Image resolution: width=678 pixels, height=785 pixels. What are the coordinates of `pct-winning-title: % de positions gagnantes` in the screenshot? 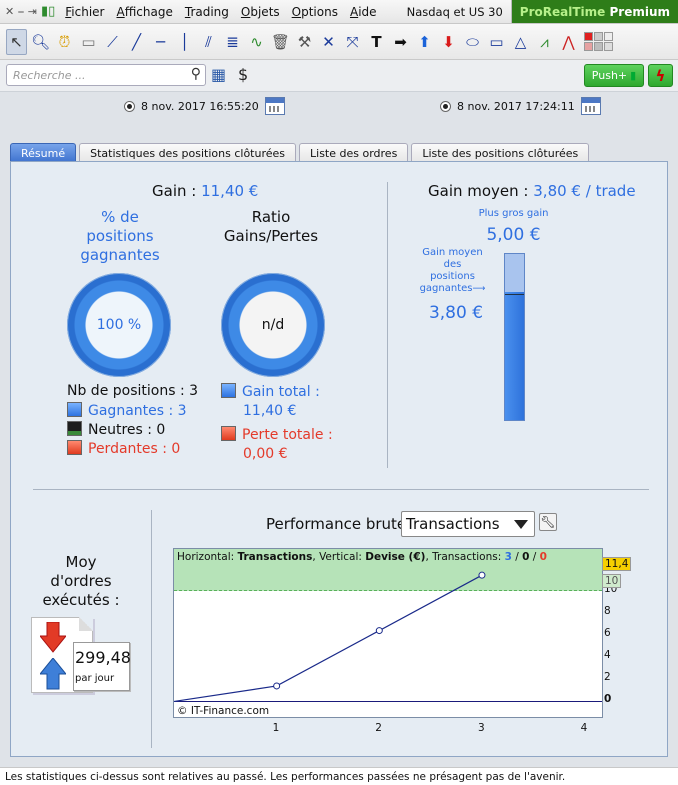 It's located at (120, 236).